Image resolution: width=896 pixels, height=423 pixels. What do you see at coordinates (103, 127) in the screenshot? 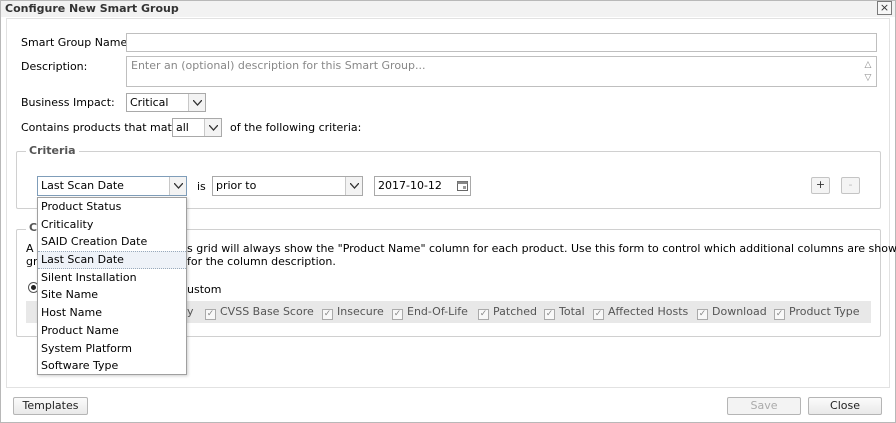
I see `match-prefix-text: Contains products that match` at bounding box center [103, 127].